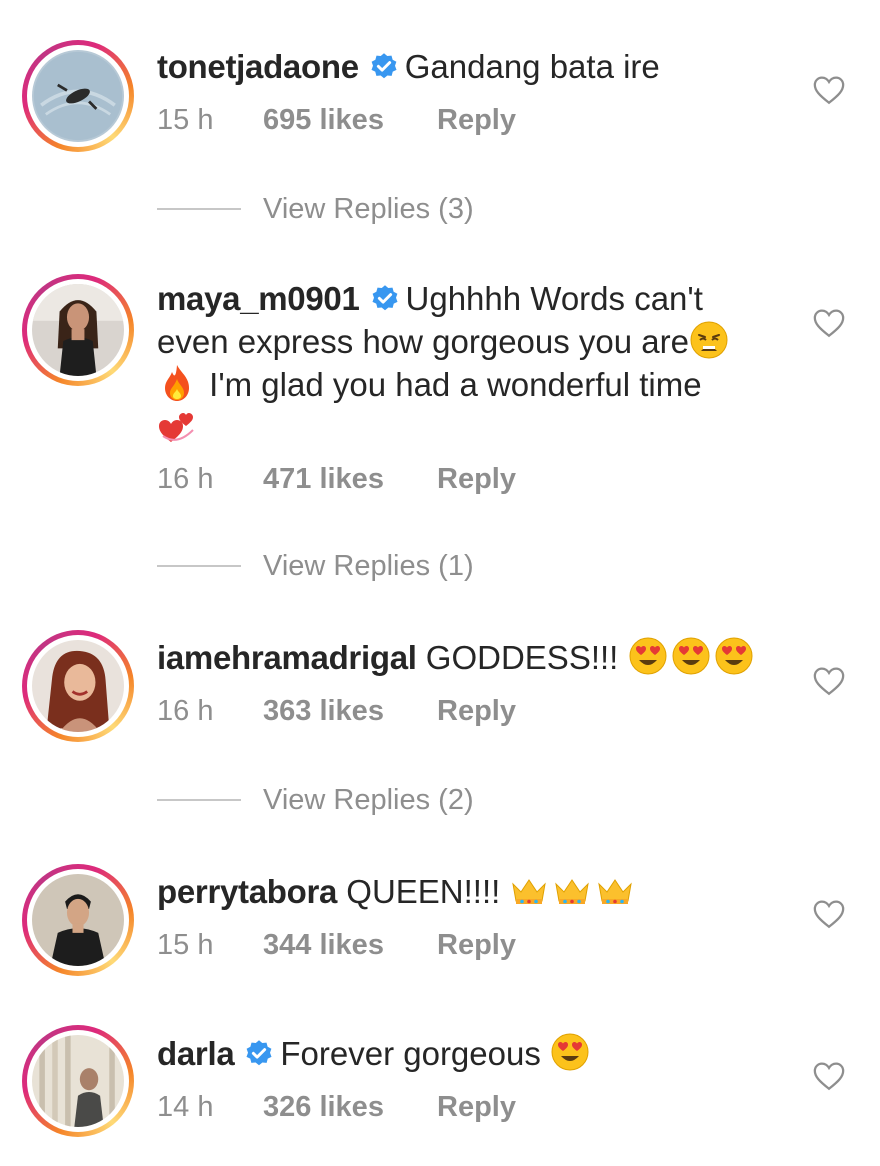 The height and width of the screenshot is (1166, 880). Describe the element at coordinates (177, 426) in the screenshot. I see `revolving-hearts-emoji-icon` at that location.